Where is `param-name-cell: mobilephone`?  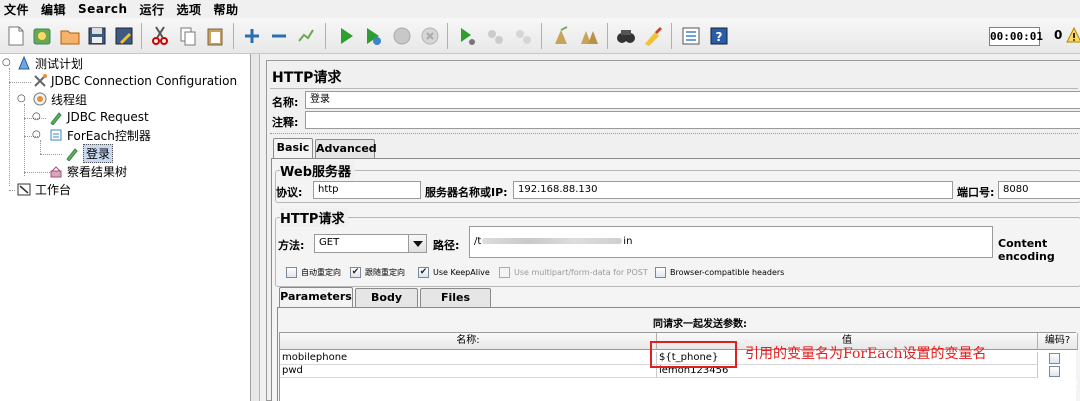
param-name-cell: mobilephone is located at coordinates (468, 358).